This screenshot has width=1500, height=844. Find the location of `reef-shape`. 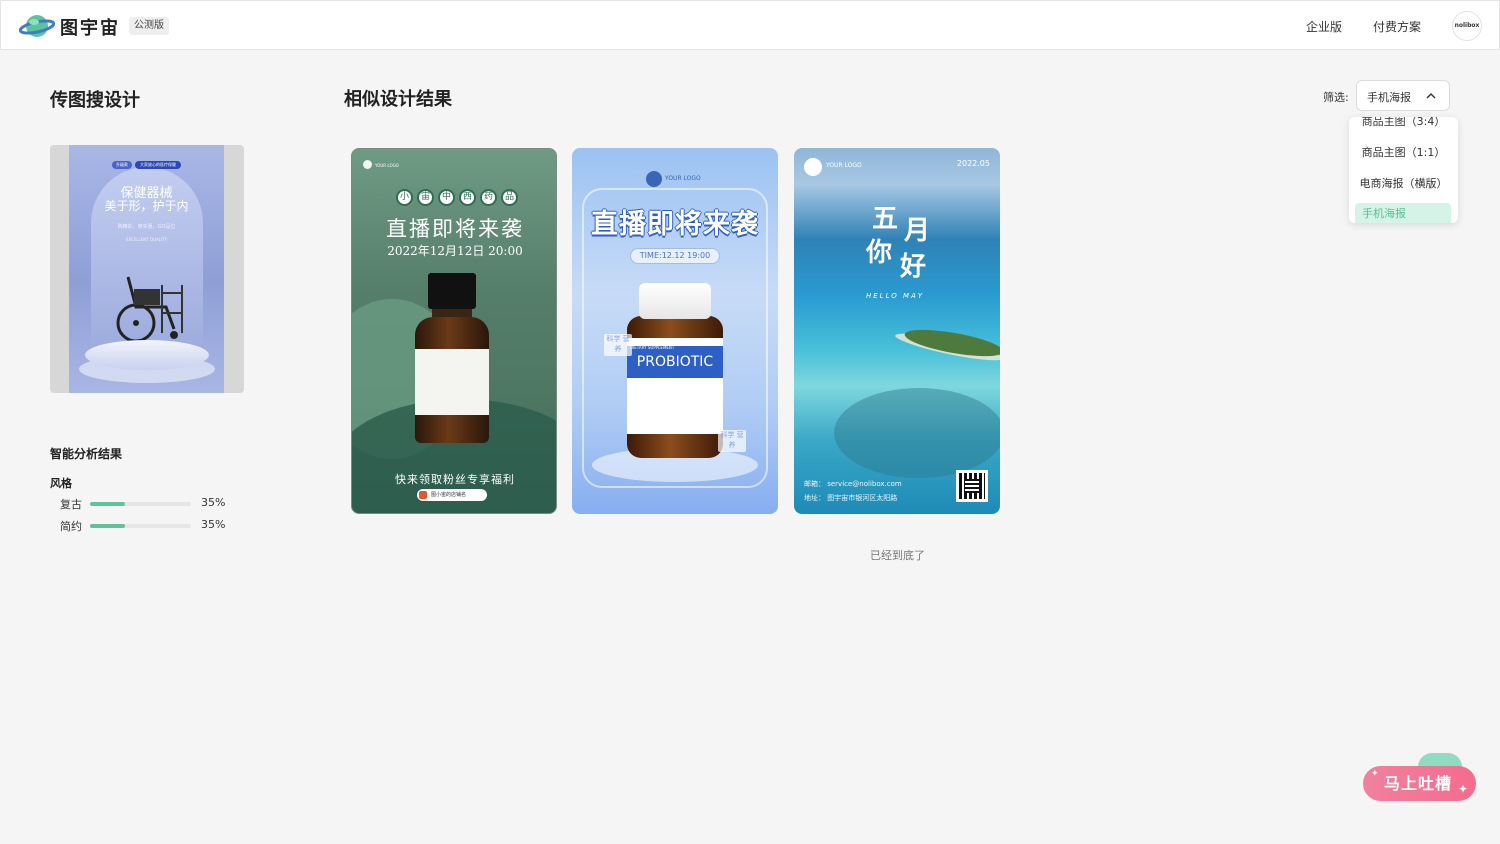

reef-shape is located at coordinates (917, 433).